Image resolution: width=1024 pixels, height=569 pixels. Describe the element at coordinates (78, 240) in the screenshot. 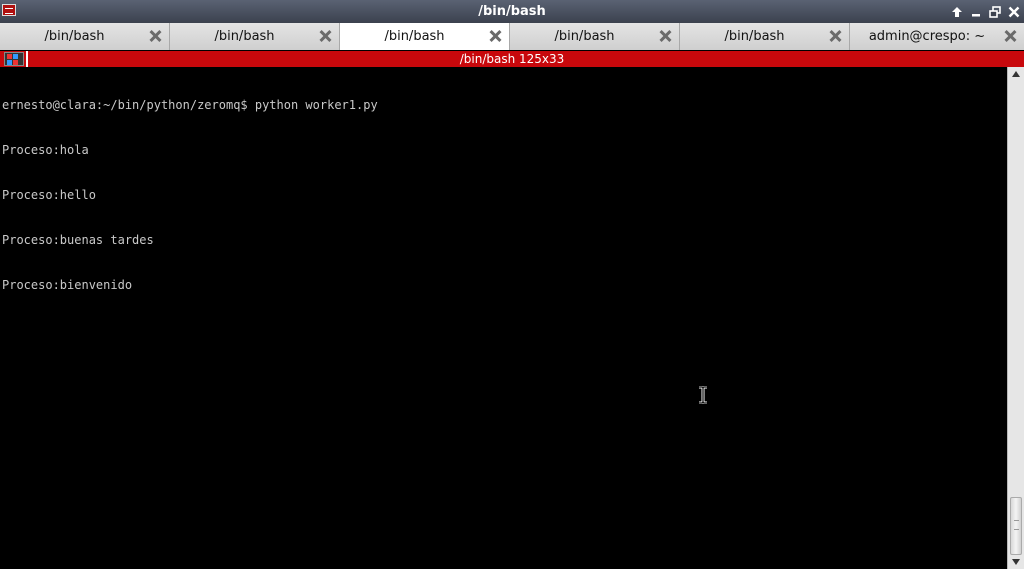

I see `terminal-line: Proceso:buenas tardes` at that location.